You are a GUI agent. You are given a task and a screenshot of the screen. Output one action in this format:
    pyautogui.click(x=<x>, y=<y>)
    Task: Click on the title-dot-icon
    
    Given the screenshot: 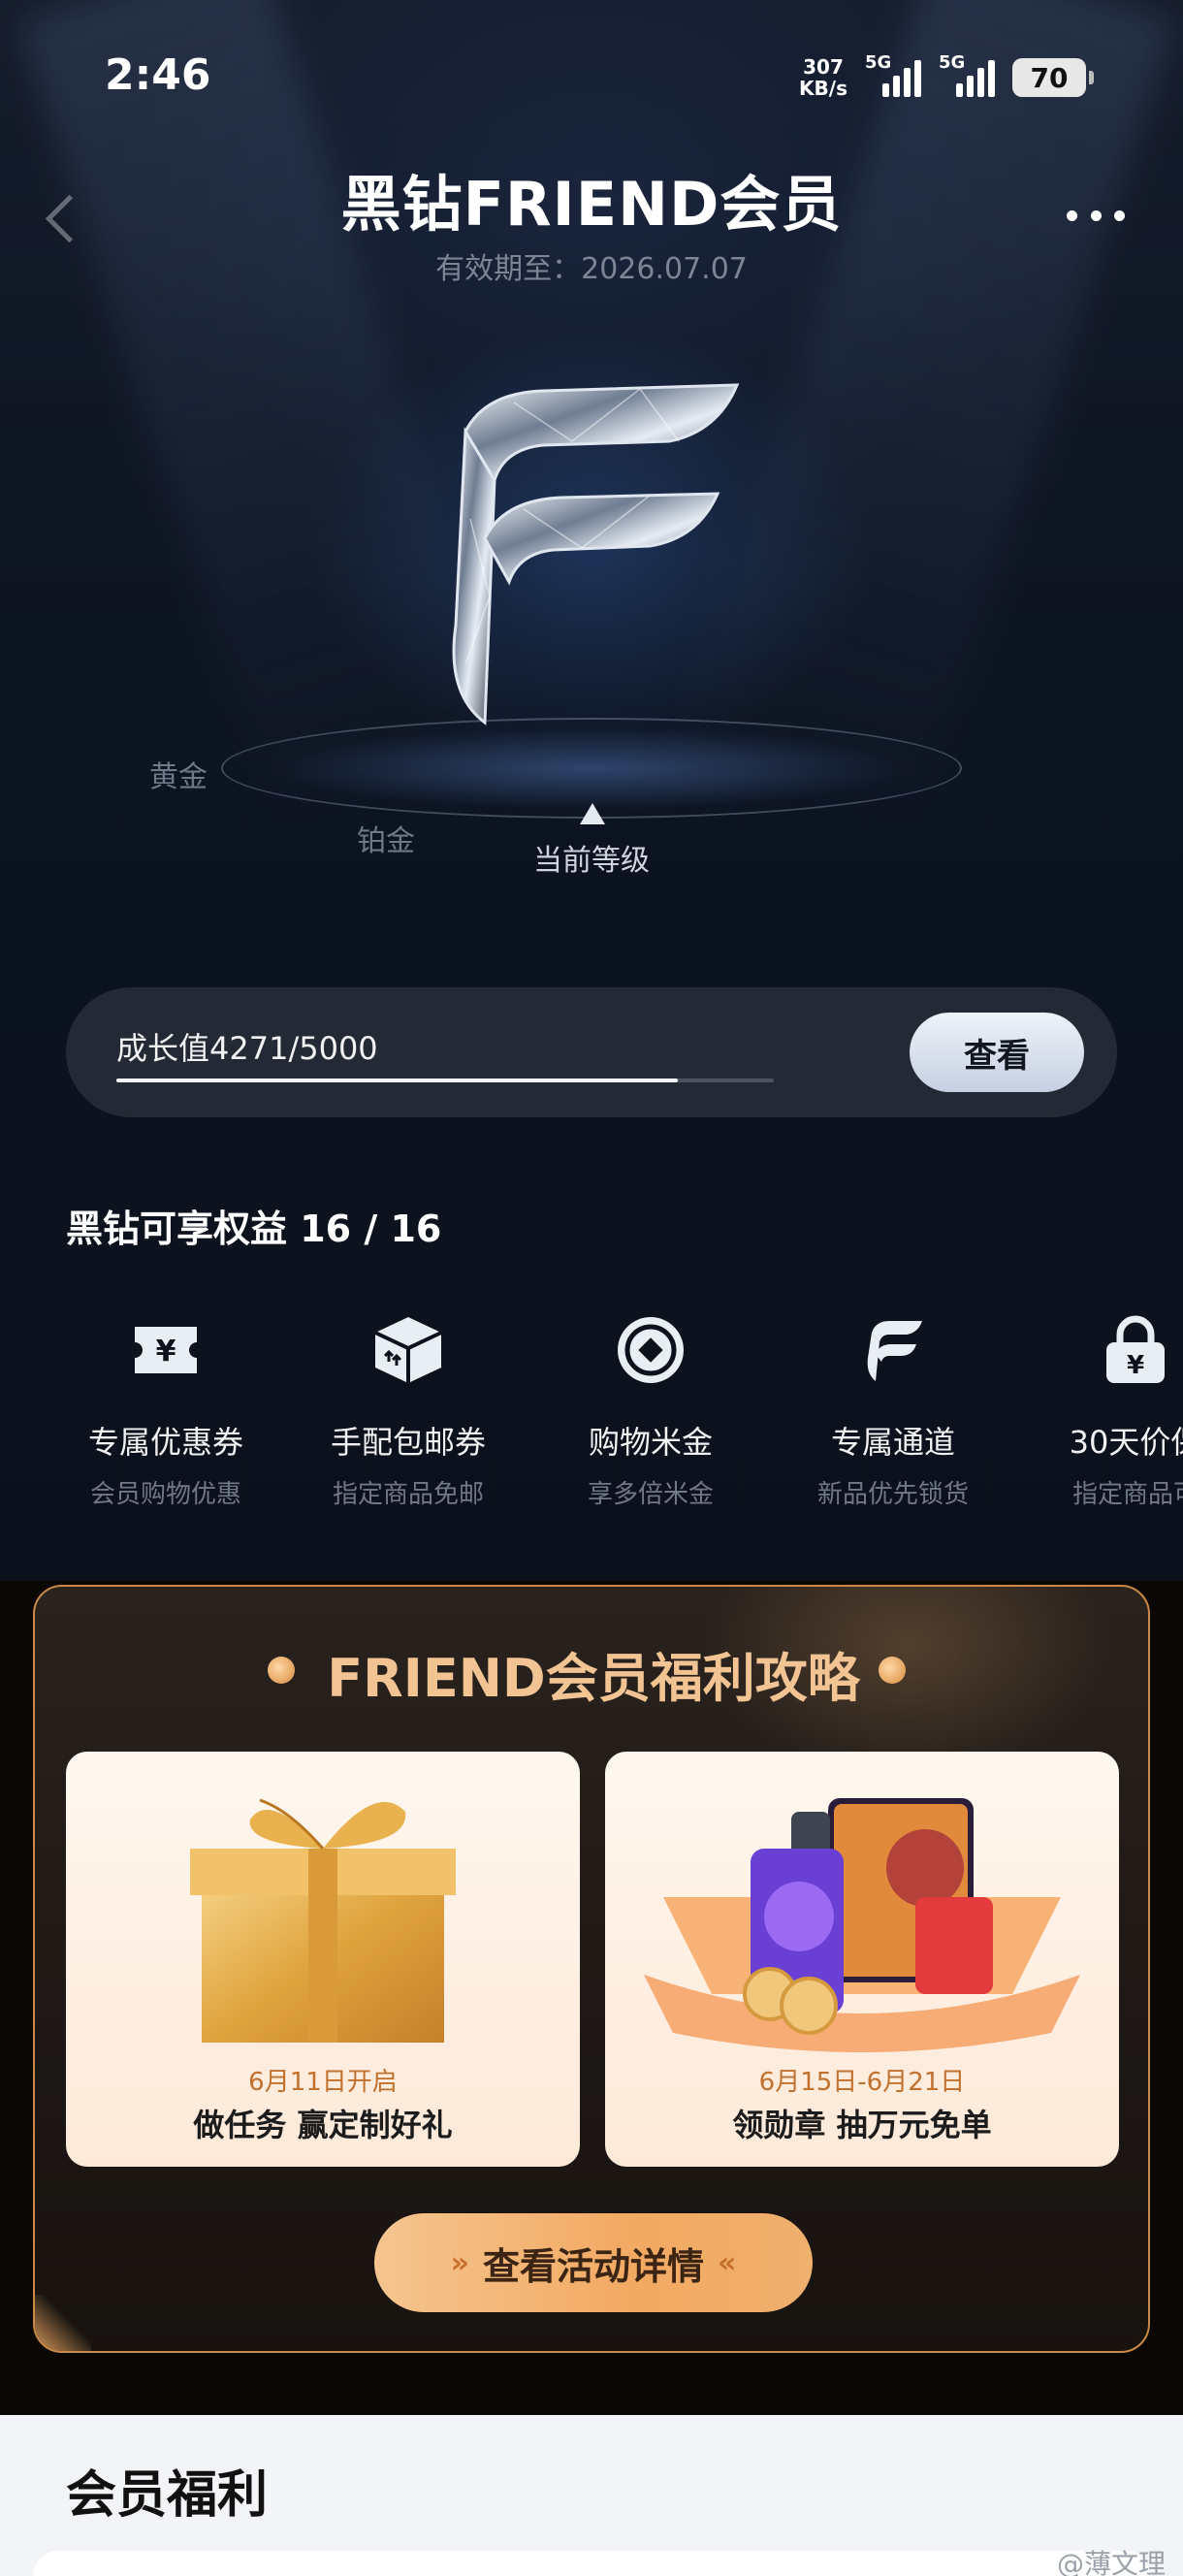 What is the action you would take?
    pyautogui.click(x=892, y=1670)
    